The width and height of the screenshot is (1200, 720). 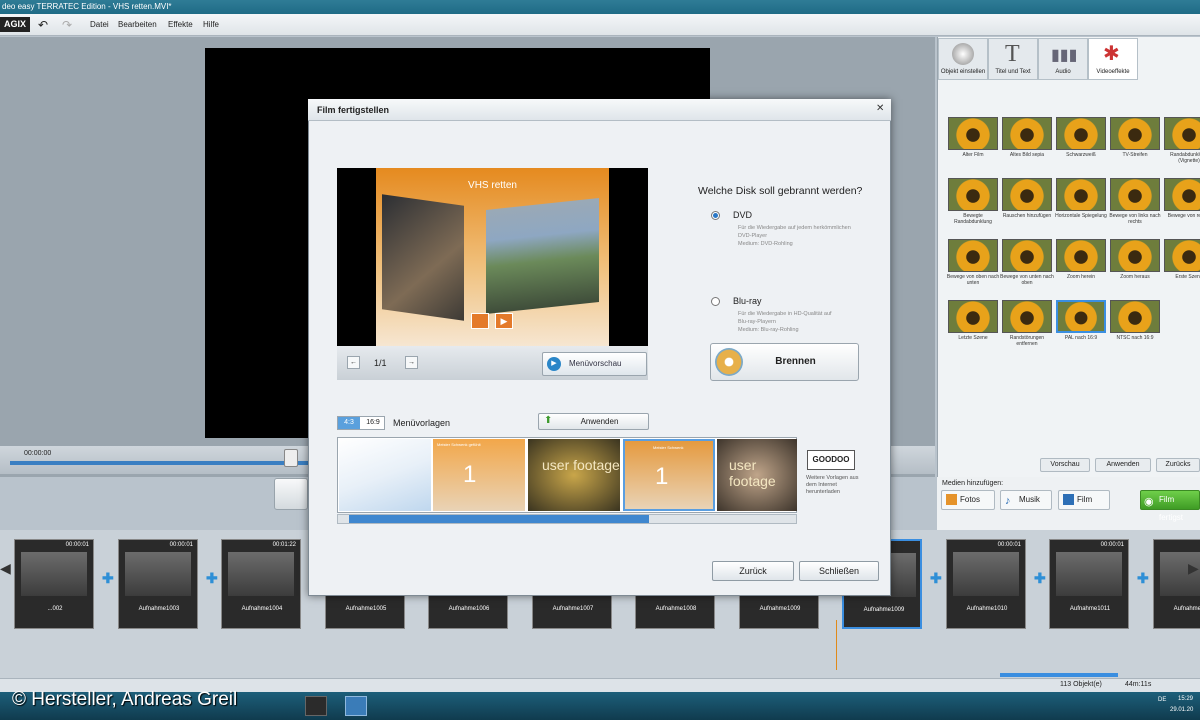 What do you see at coordinates (831, 460) in the screenshot?
I see `goodoo-logo: GOODOO` at bounding box center [831, 460].